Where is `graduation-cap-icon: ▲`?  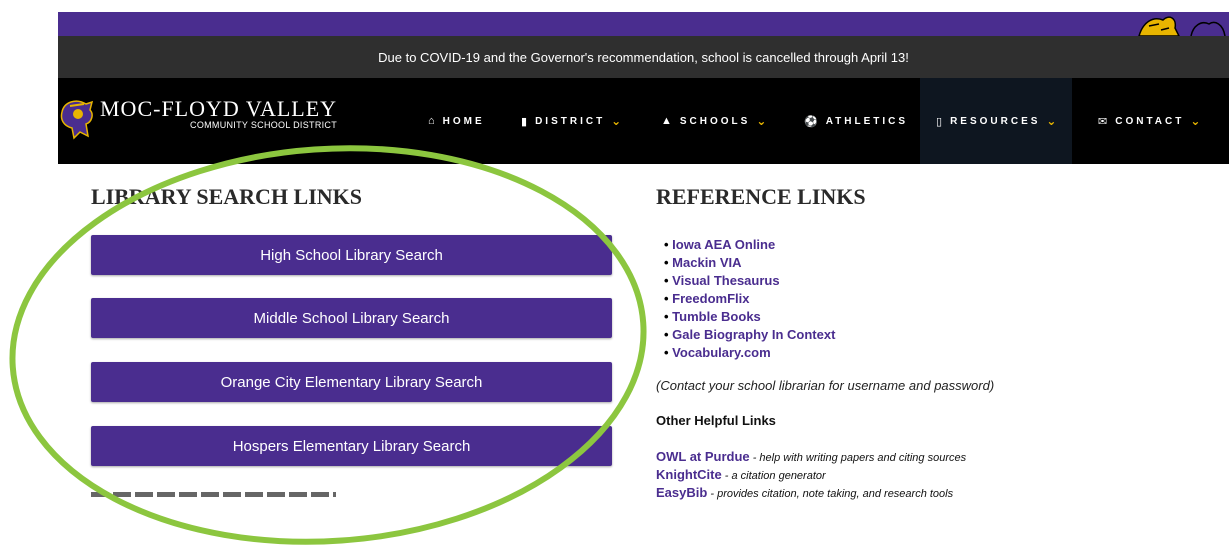
graduation-cap-icon: ▲ is located at coordinates (666, 121).